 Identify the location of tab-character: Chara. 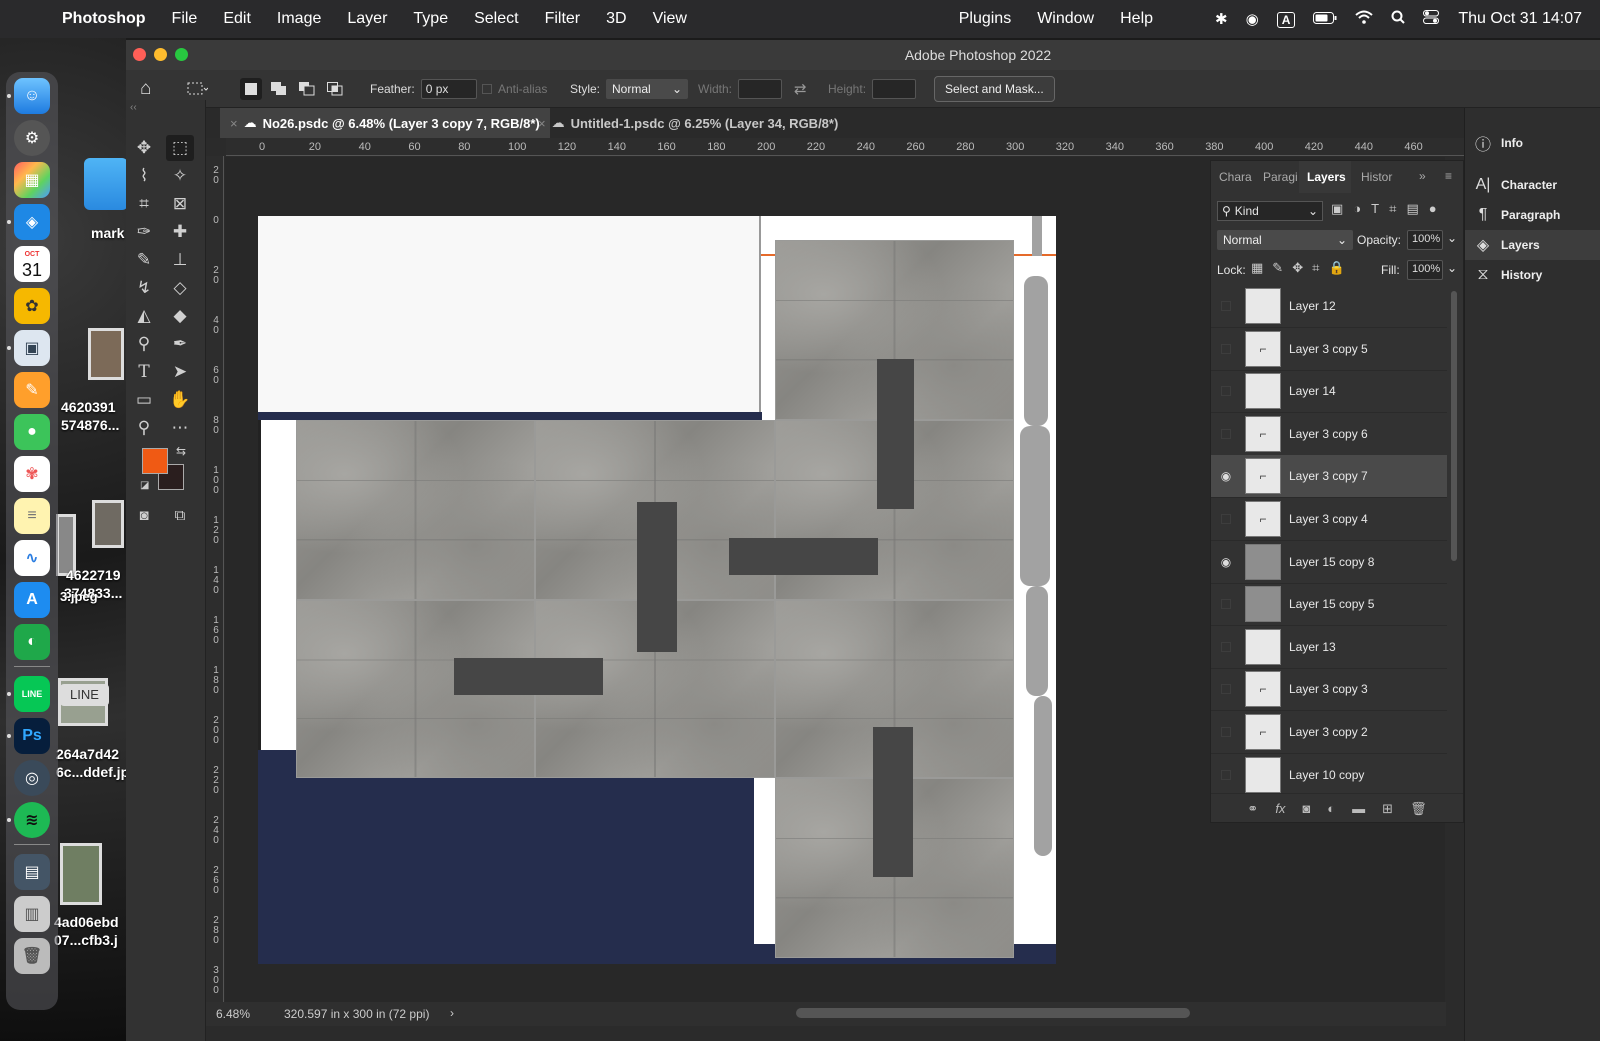
(1233, 177).